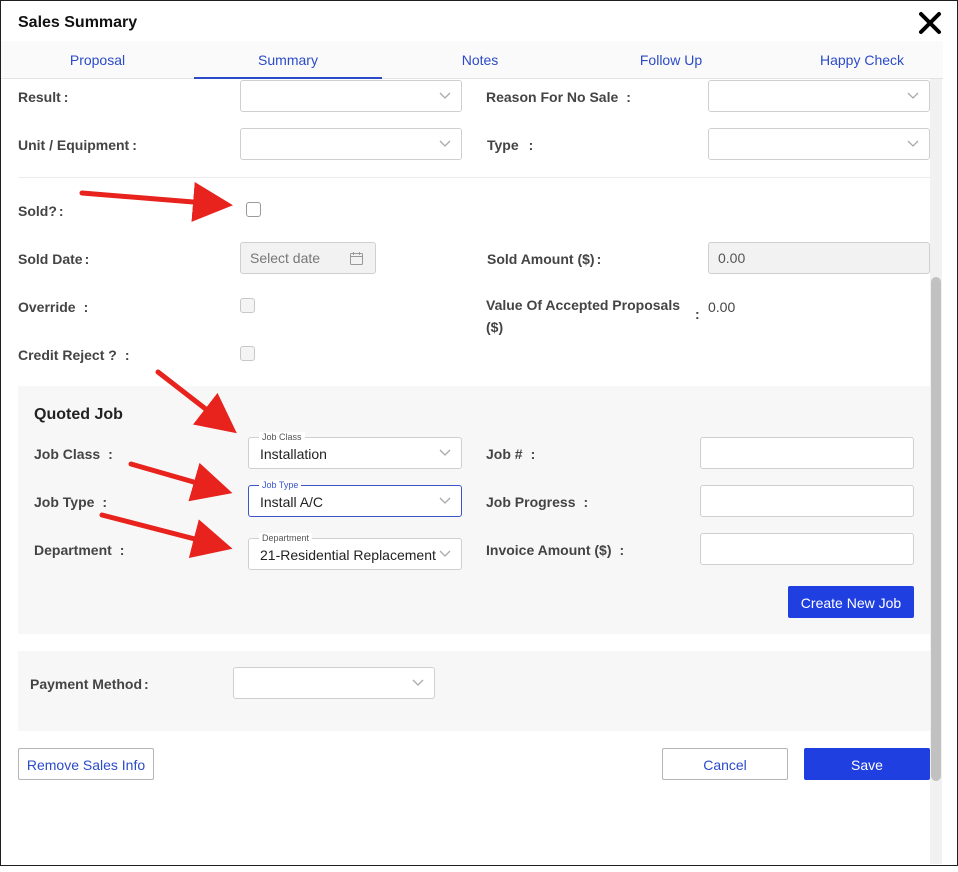 The image size is (958, 872). Describe the element at coordinates (293, 454) in the screenshot. I see `job-class-value: Installation` at that location.